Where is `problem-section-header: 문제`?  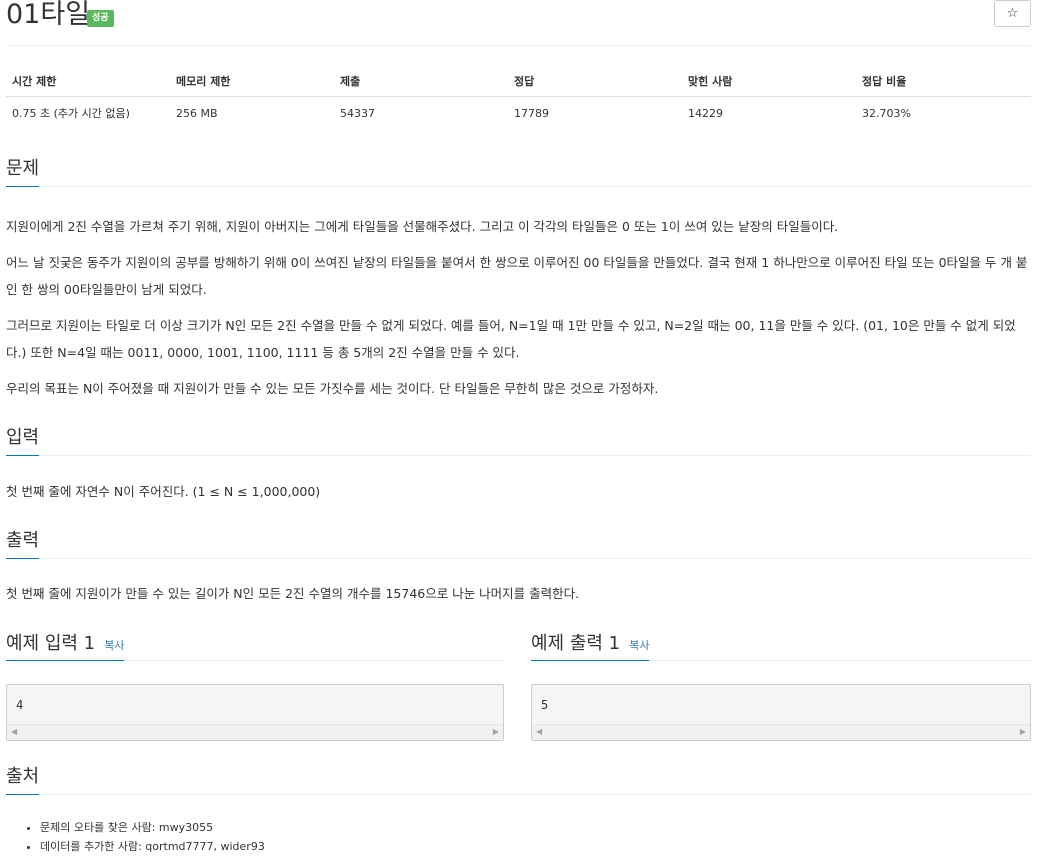 problem-section-header: 문제 is located at coordinates (518, 171).